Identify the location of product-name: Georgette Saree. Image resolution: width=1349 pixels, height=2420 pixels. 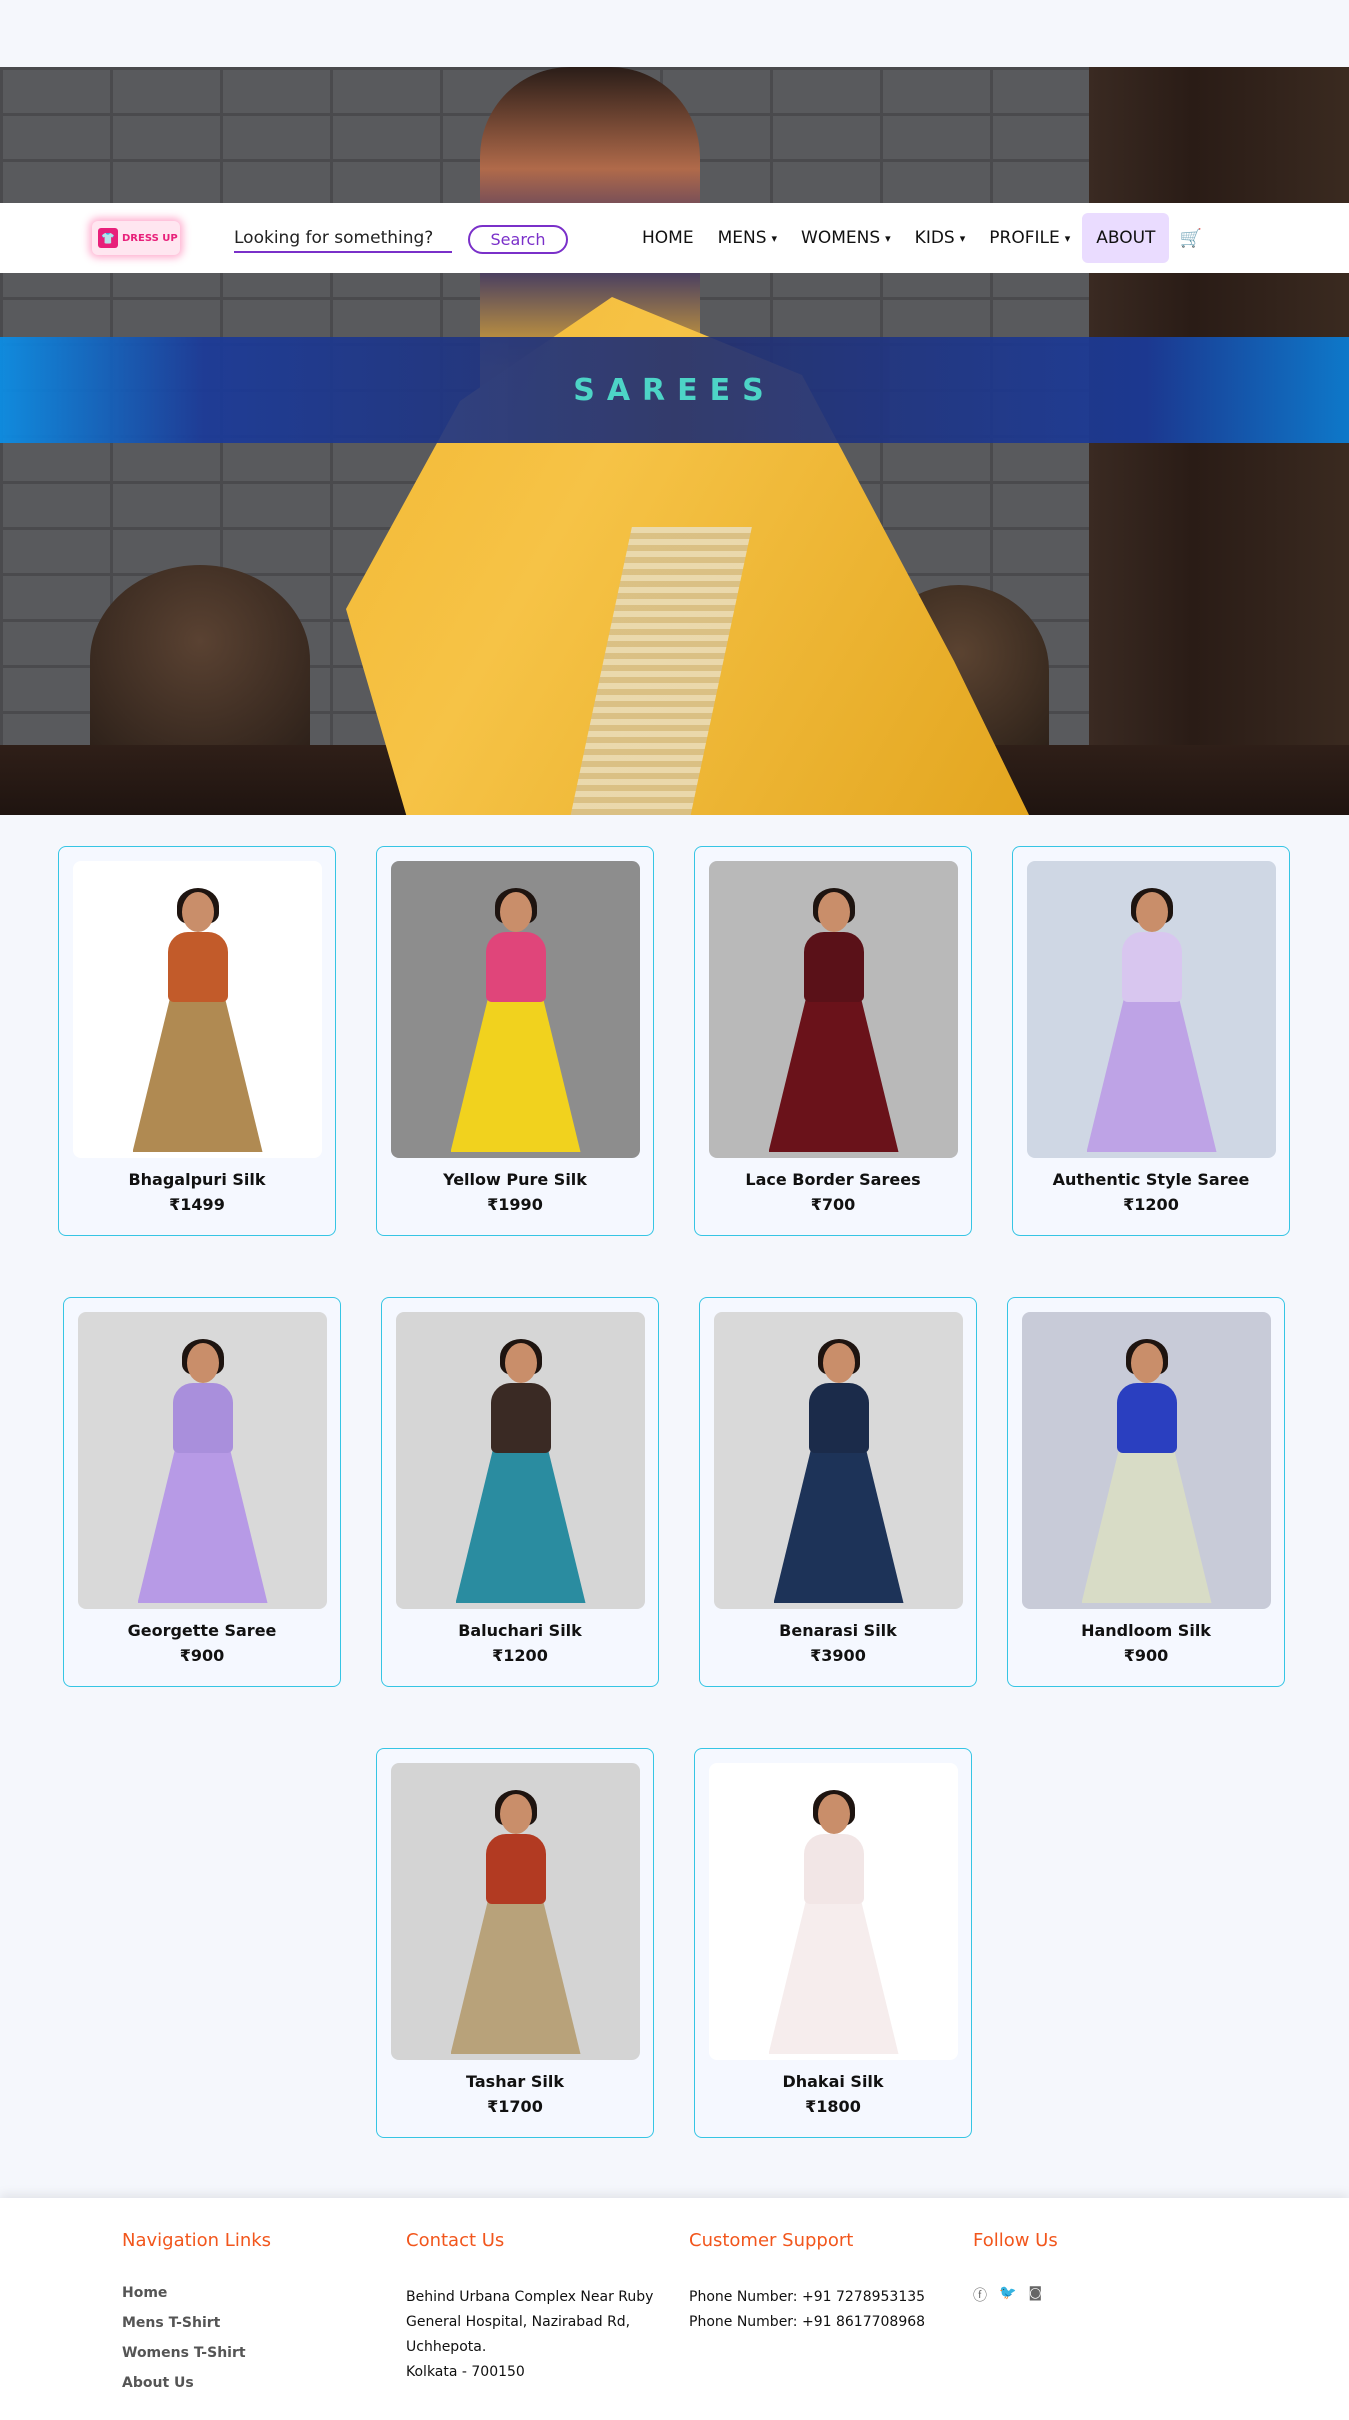
(202, 1630).